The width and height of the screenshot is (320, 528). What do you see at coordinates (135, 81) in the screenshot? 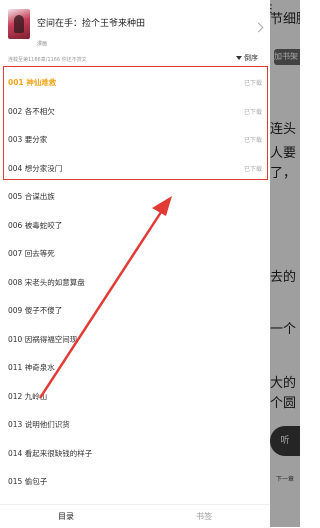
I see `chapter-item: 001 神仙难救 已下载` at bounding box center [135, 81].